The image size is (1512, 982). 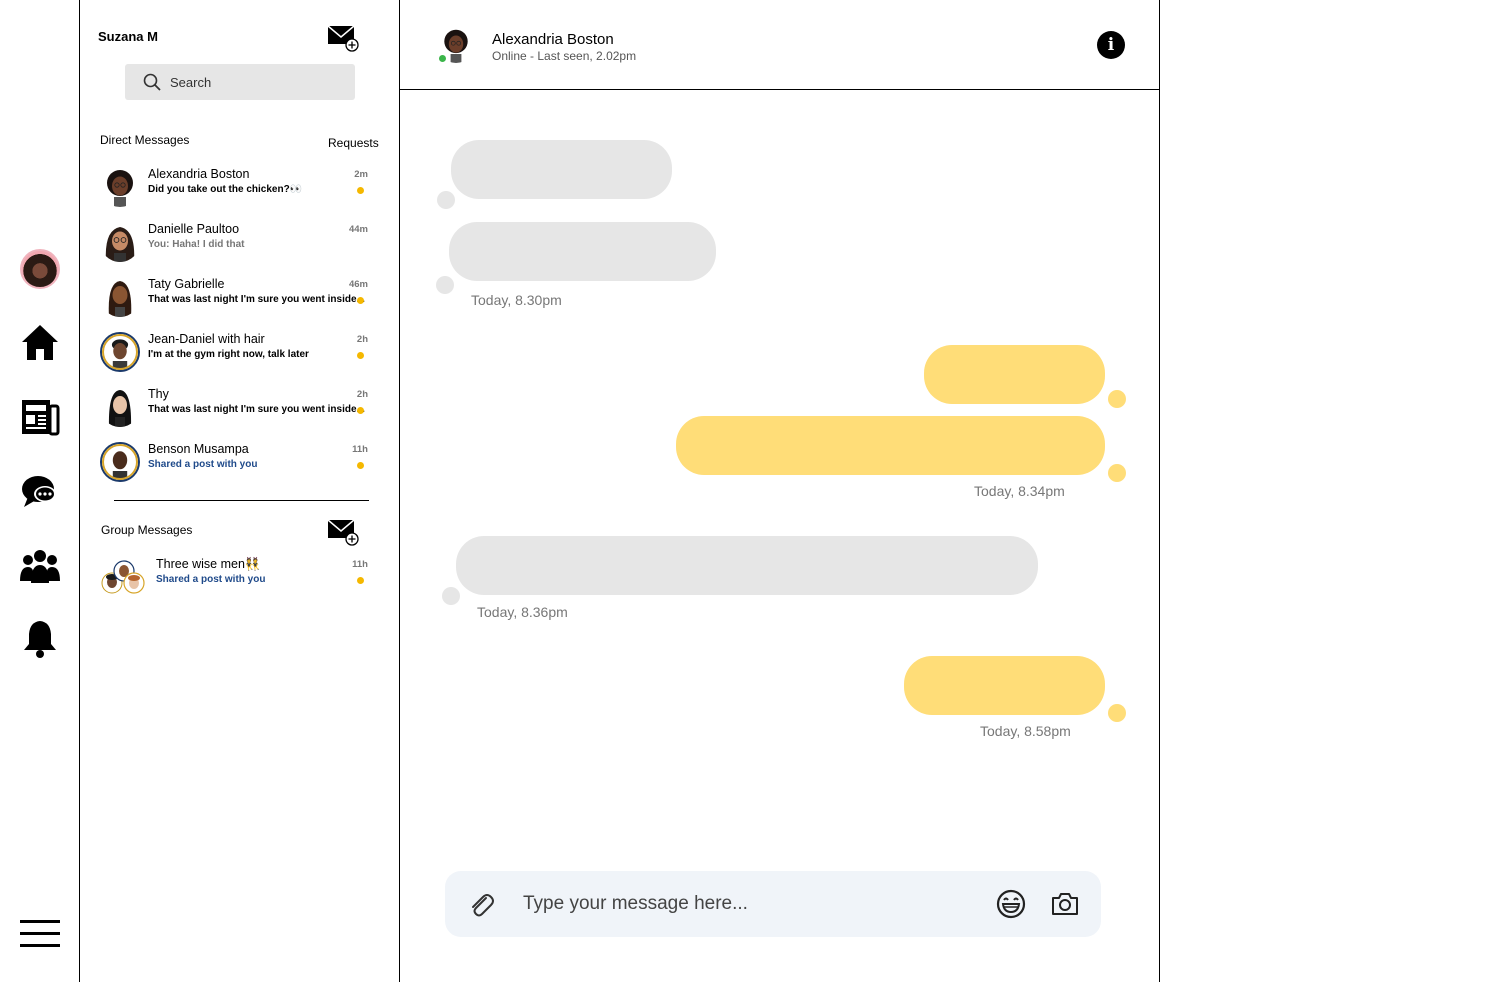 What do you see at coordinates (198, 449) in the screenshot?
I see `dm-name: Benson Musampa` at bounding box center [198, 449].